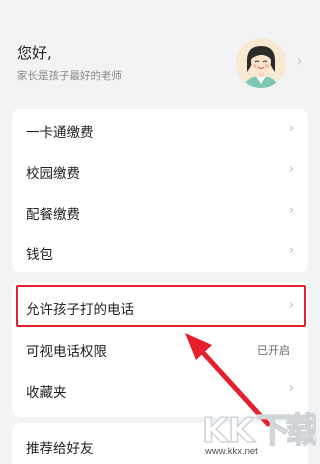 This screenshot has width=320, height=464. What do you see at coordinates (301, 431) in the screenshot?
I see `svg-text: 载` at bounding box center [301, 431].